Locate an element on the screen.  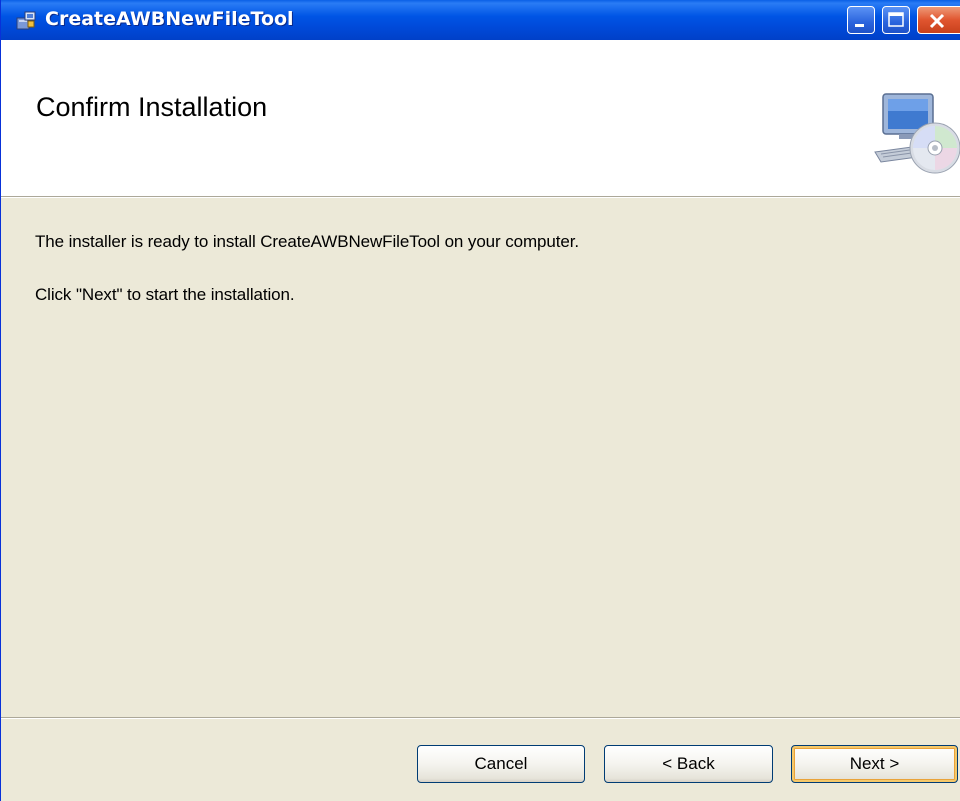
minimize-button is located at coordinates (861, 20).